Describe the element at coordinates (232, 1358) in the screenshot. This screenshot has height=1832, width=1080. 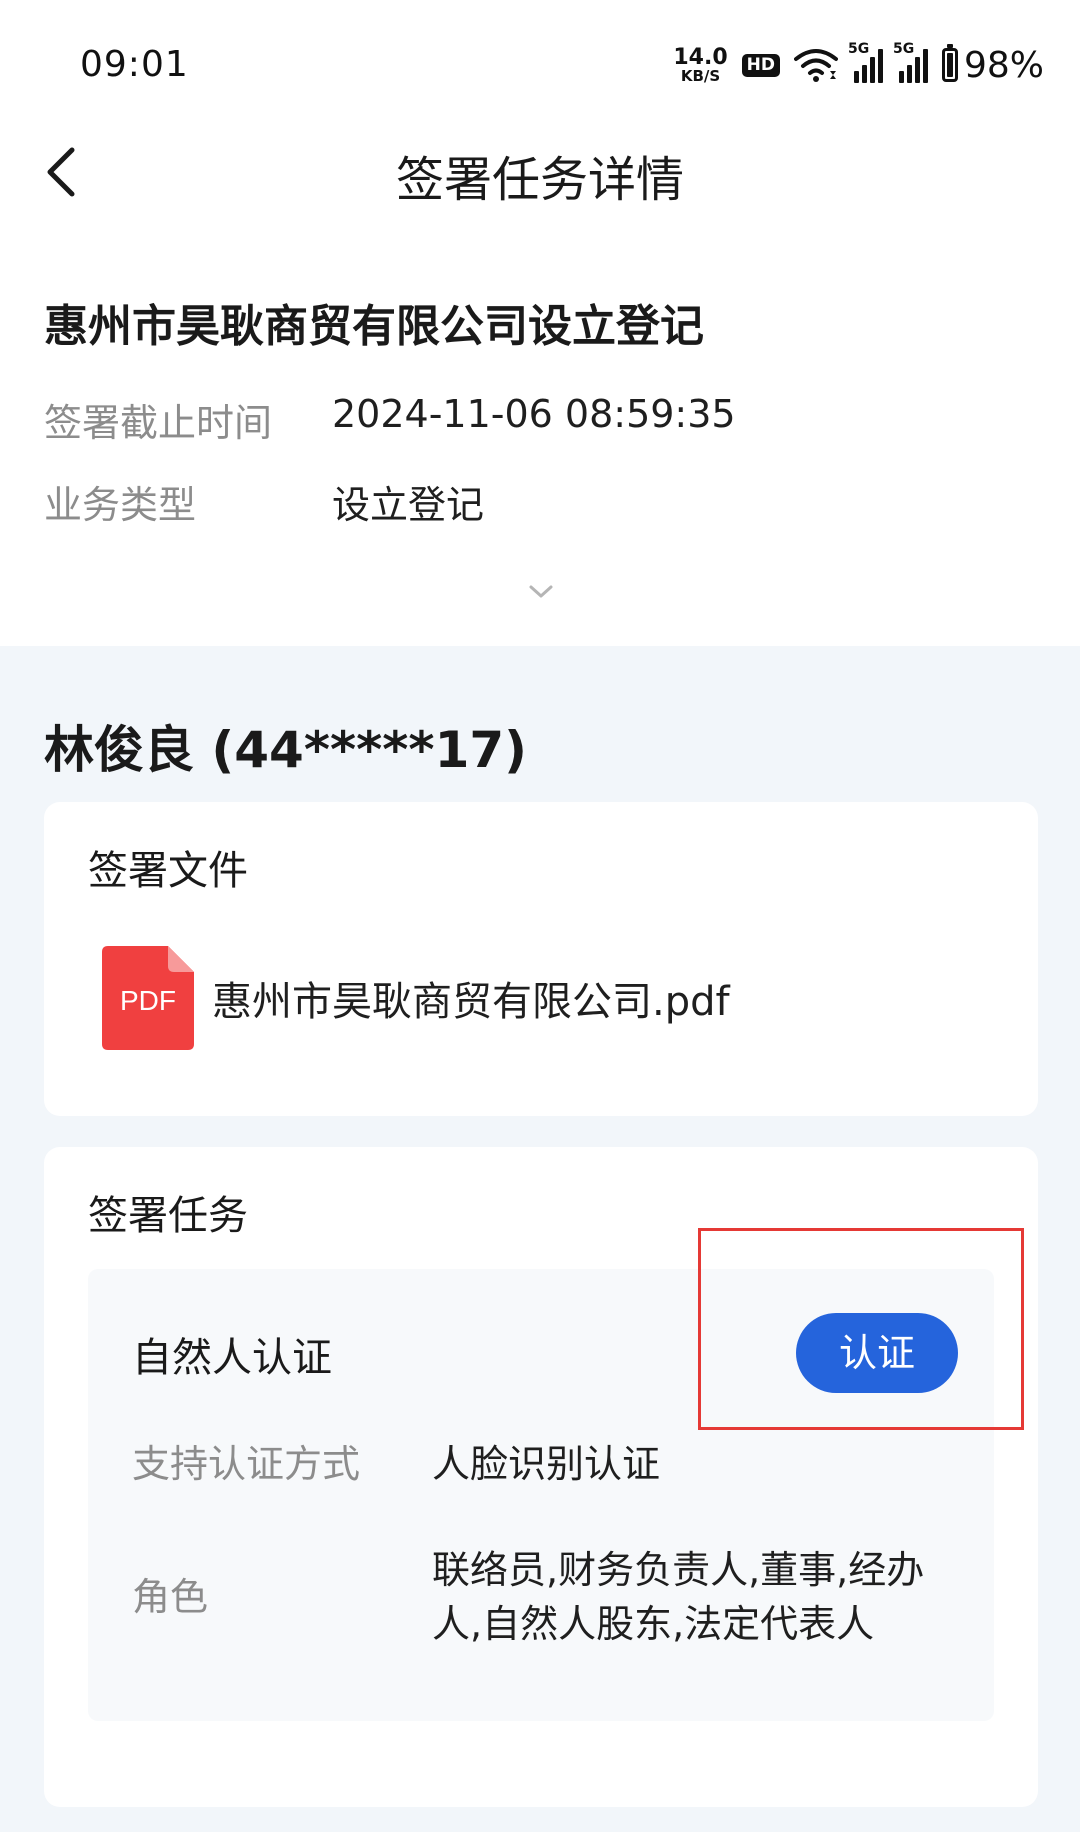
I see `task-item-name: 自然人认证` at that location.